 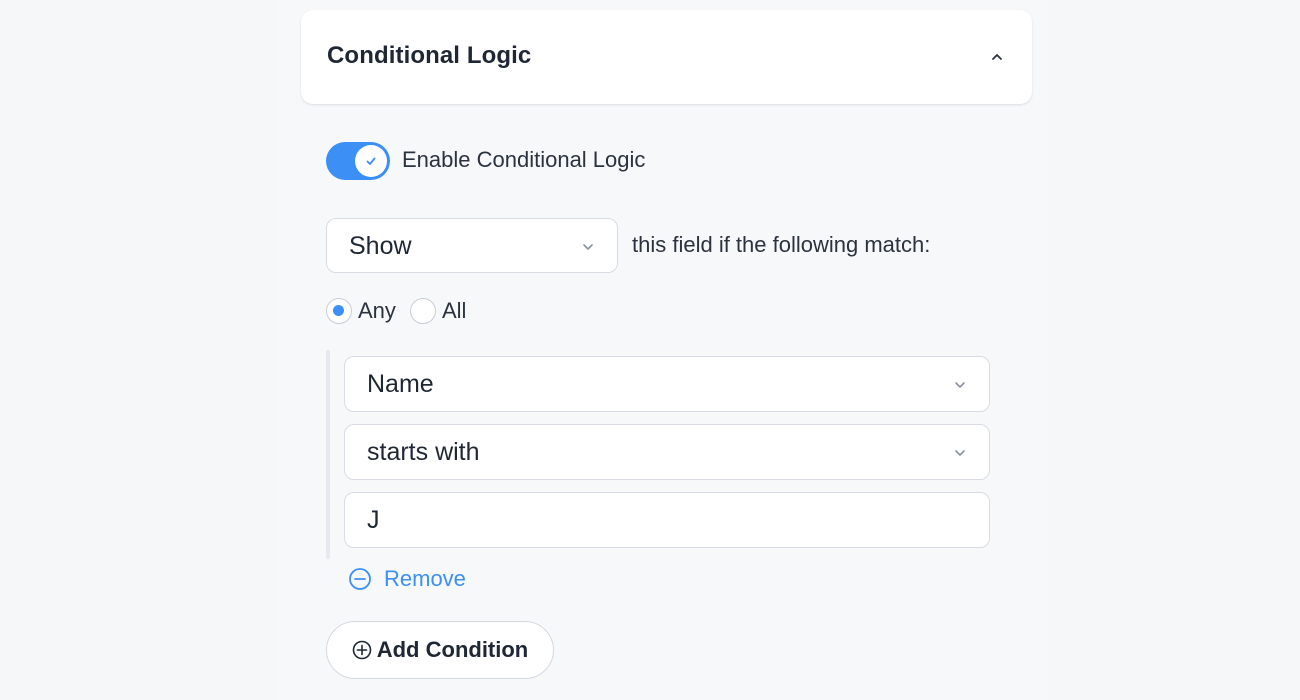 What do you see at coordinates (380, 246) in the screenshot?
I see `action-select-value: Show` at bounding box center [380, 246].